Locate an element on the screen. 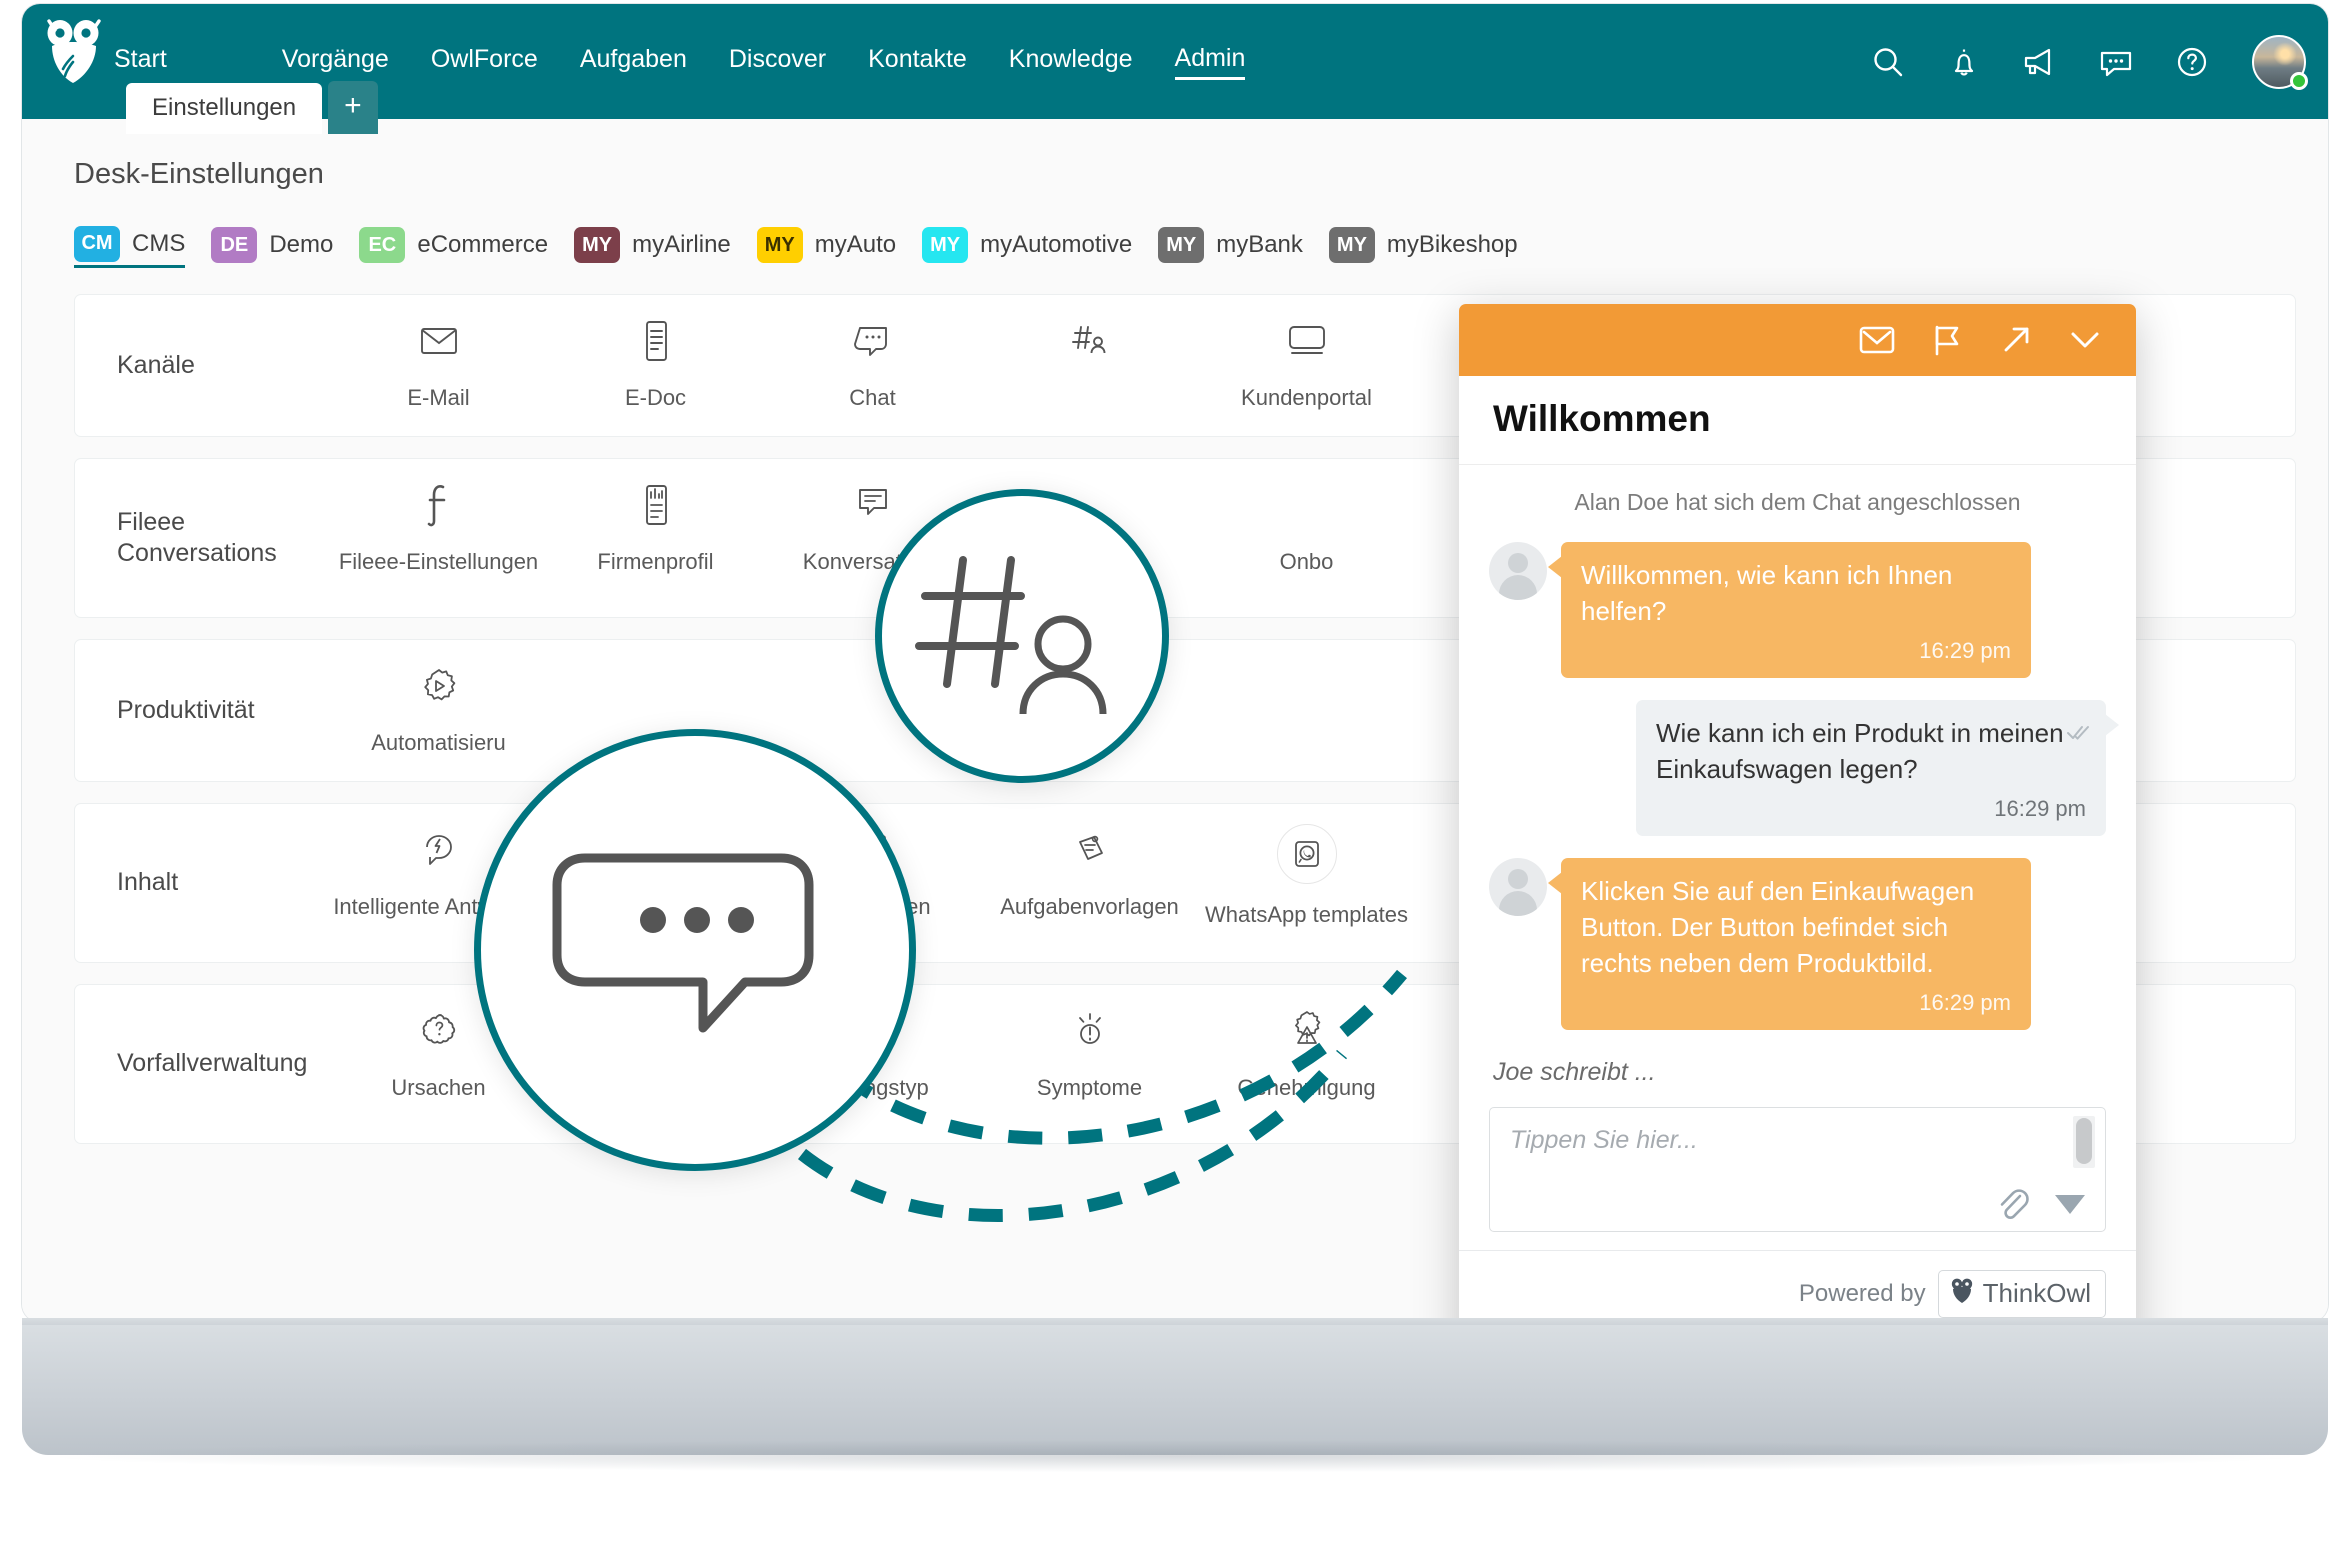  add-tab-button: + is located at coordinates (353, 107).